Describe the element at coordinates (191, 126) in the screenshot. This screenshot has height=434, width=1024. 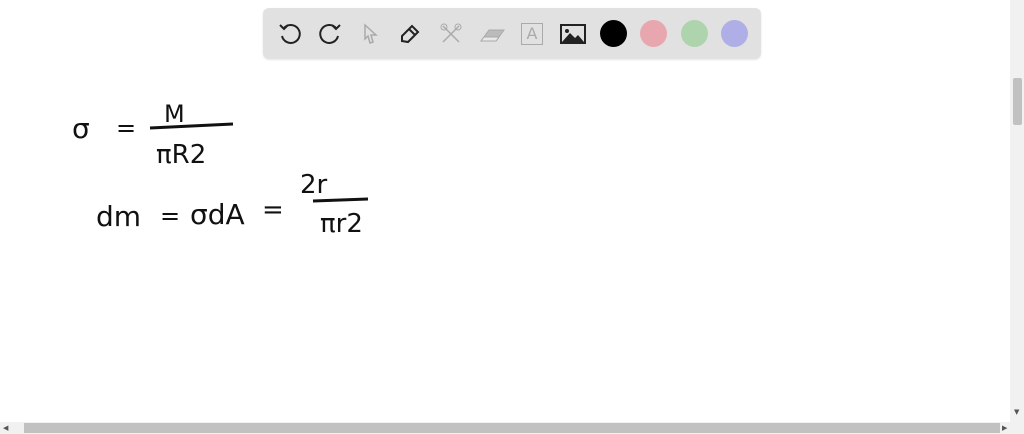
I see `eq1-fraction-bar` at that location.